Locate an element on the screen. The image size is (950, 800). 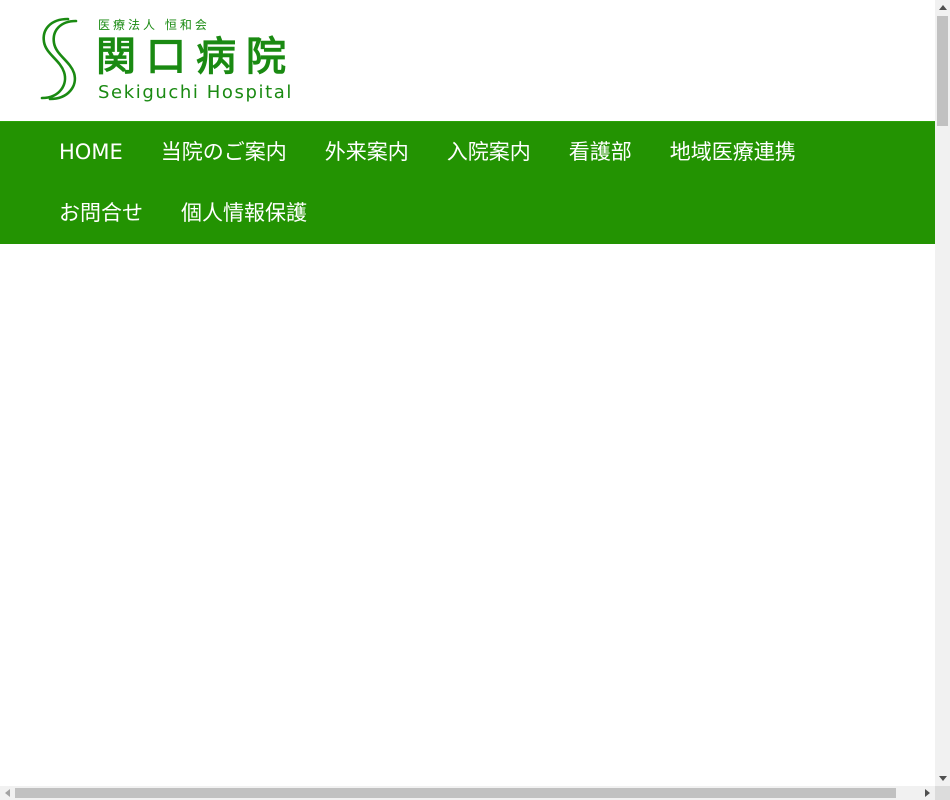
nav-link-outpatient: 外来案内 is located at coordinates (367, 152).